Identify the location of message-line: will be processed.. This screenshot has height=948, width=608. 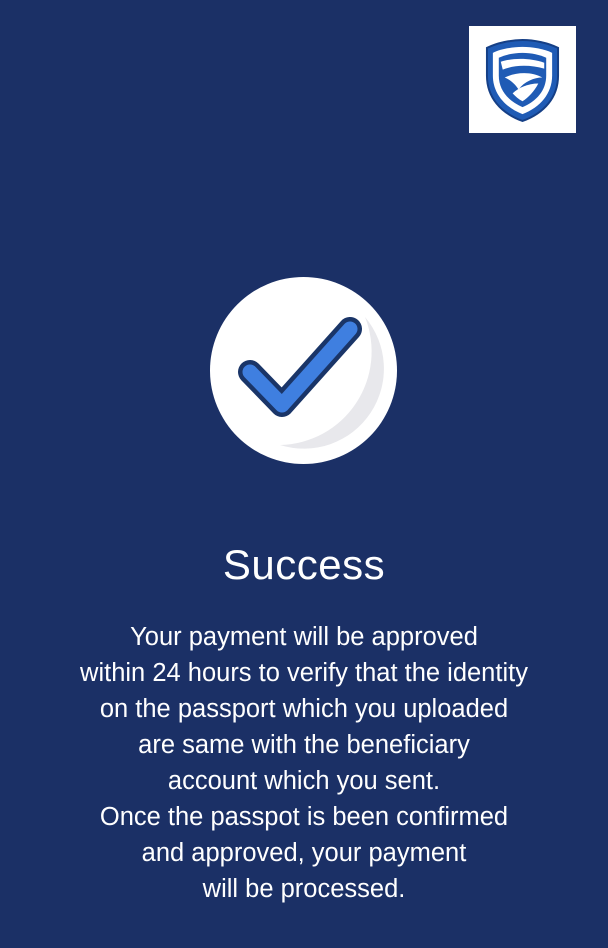
(304, 889).